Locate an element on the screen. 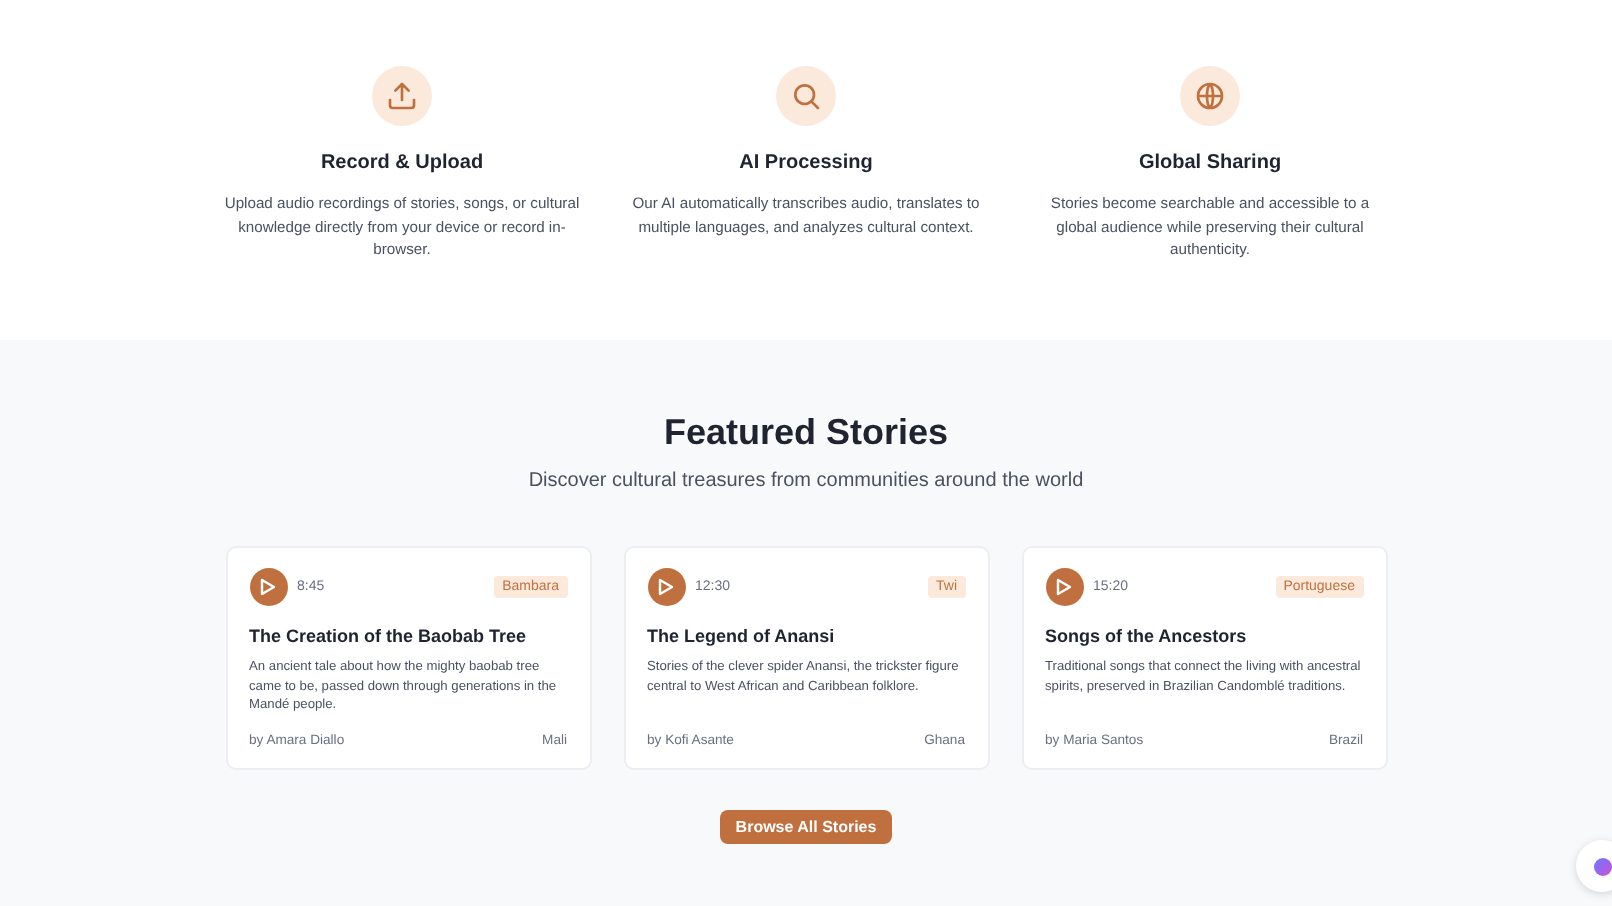  globe-icon is located at coordinates (1210, 96).